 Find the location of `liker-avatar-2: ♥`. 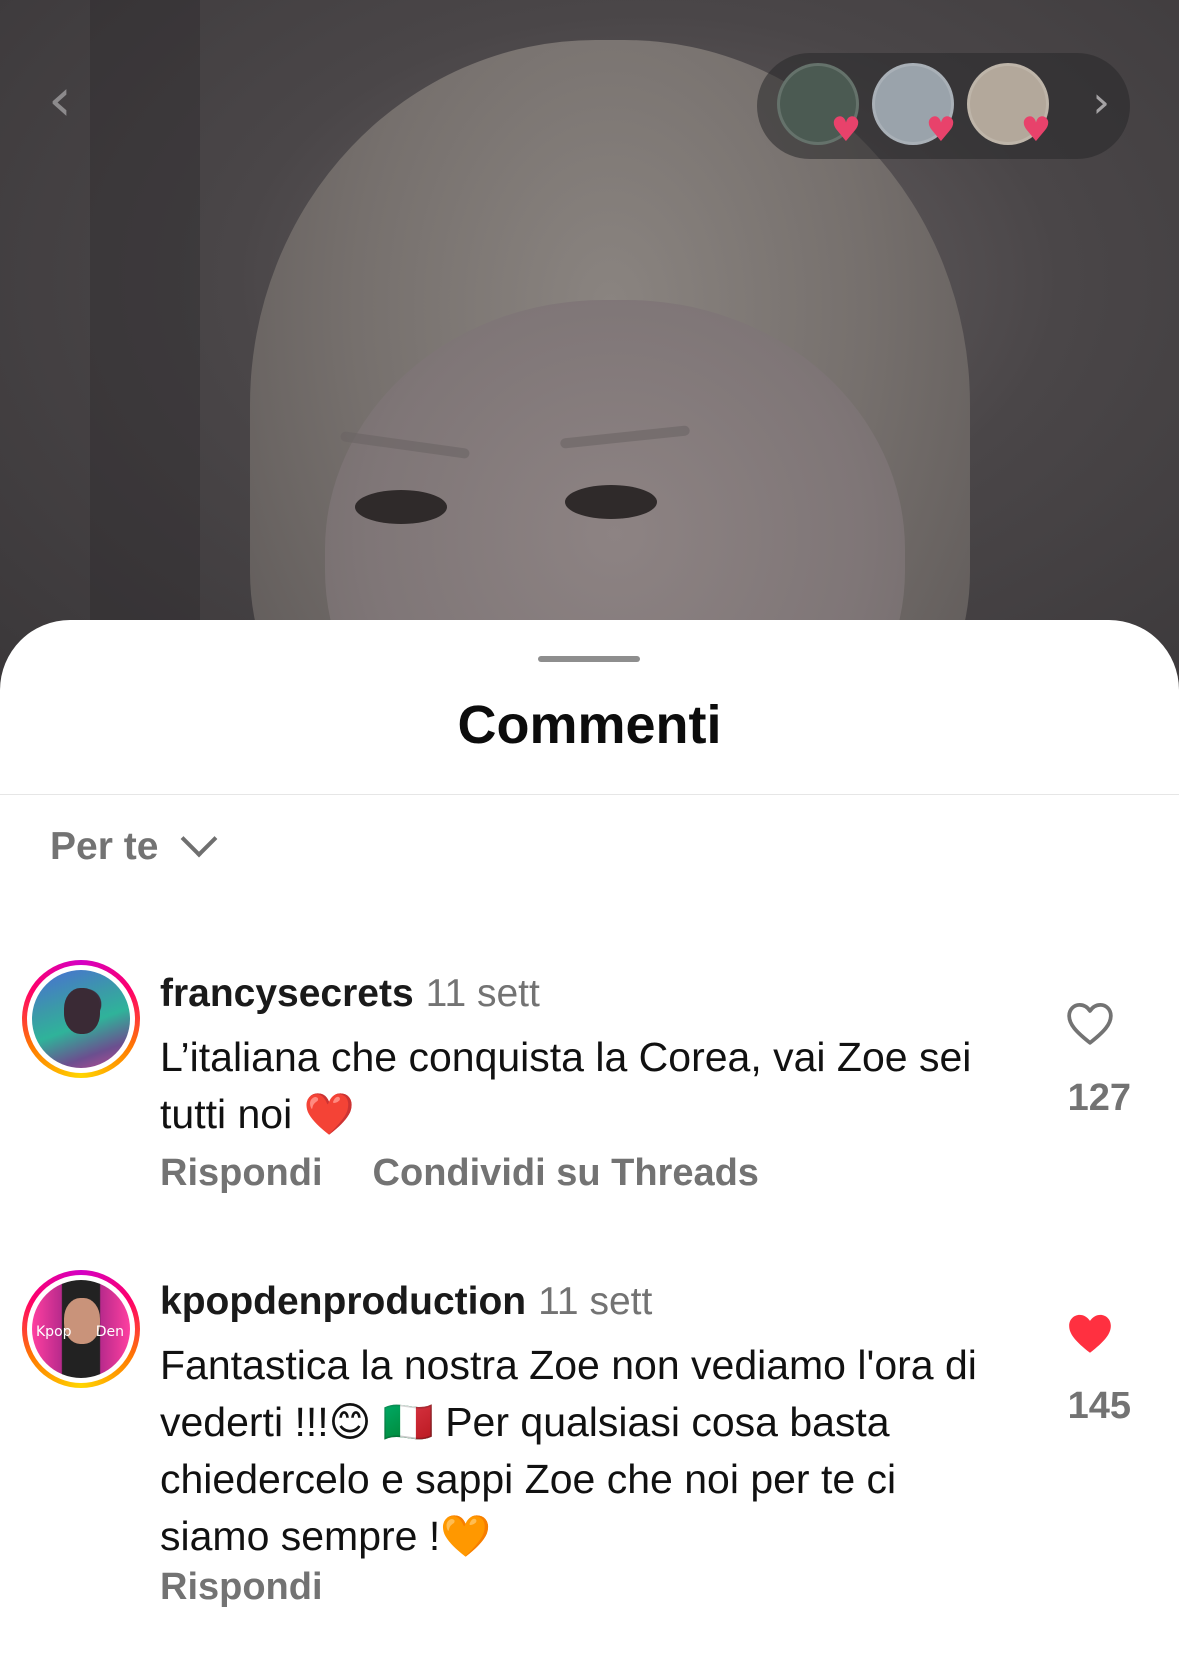

liker-avatar-2: ♥ is located at coordinates (914, 105).